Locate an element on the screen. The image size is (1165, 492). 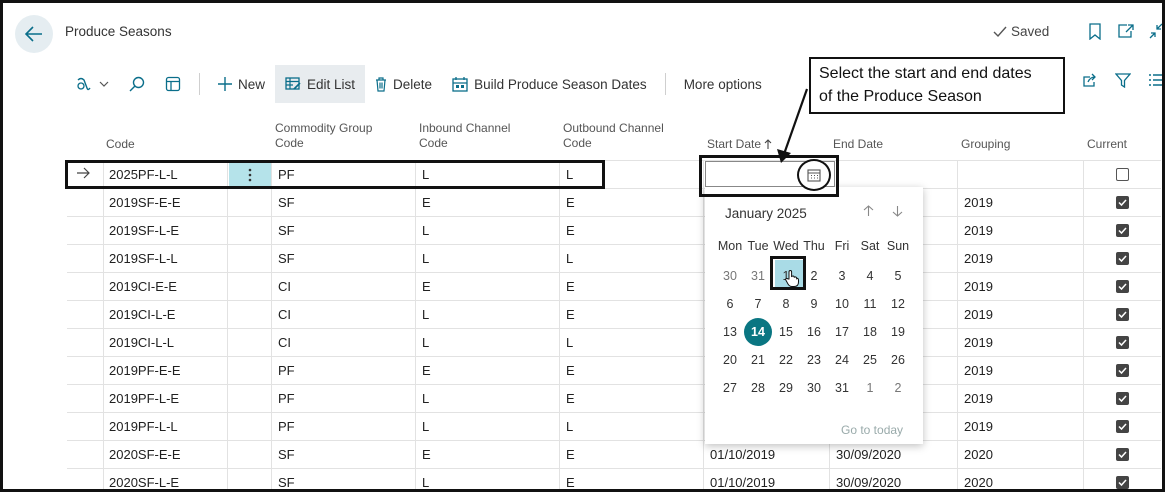
calendar-day: 17 is located at coordinates (842, 332).